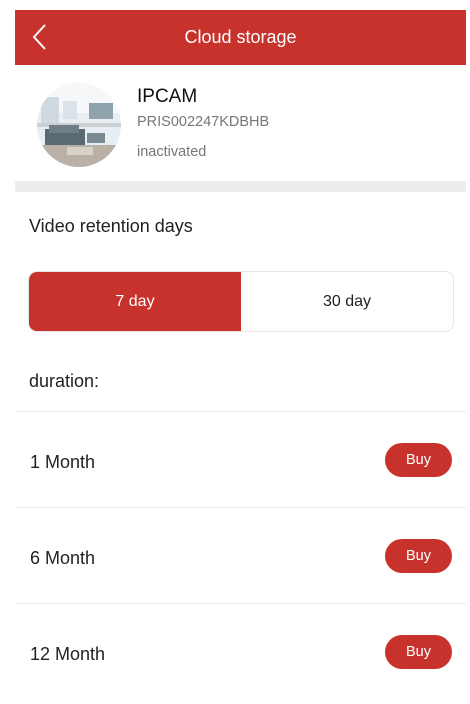 The width and height of the screenshot is (470, 704). I want to click on plan-label: 12 Month, so click(68, 654).